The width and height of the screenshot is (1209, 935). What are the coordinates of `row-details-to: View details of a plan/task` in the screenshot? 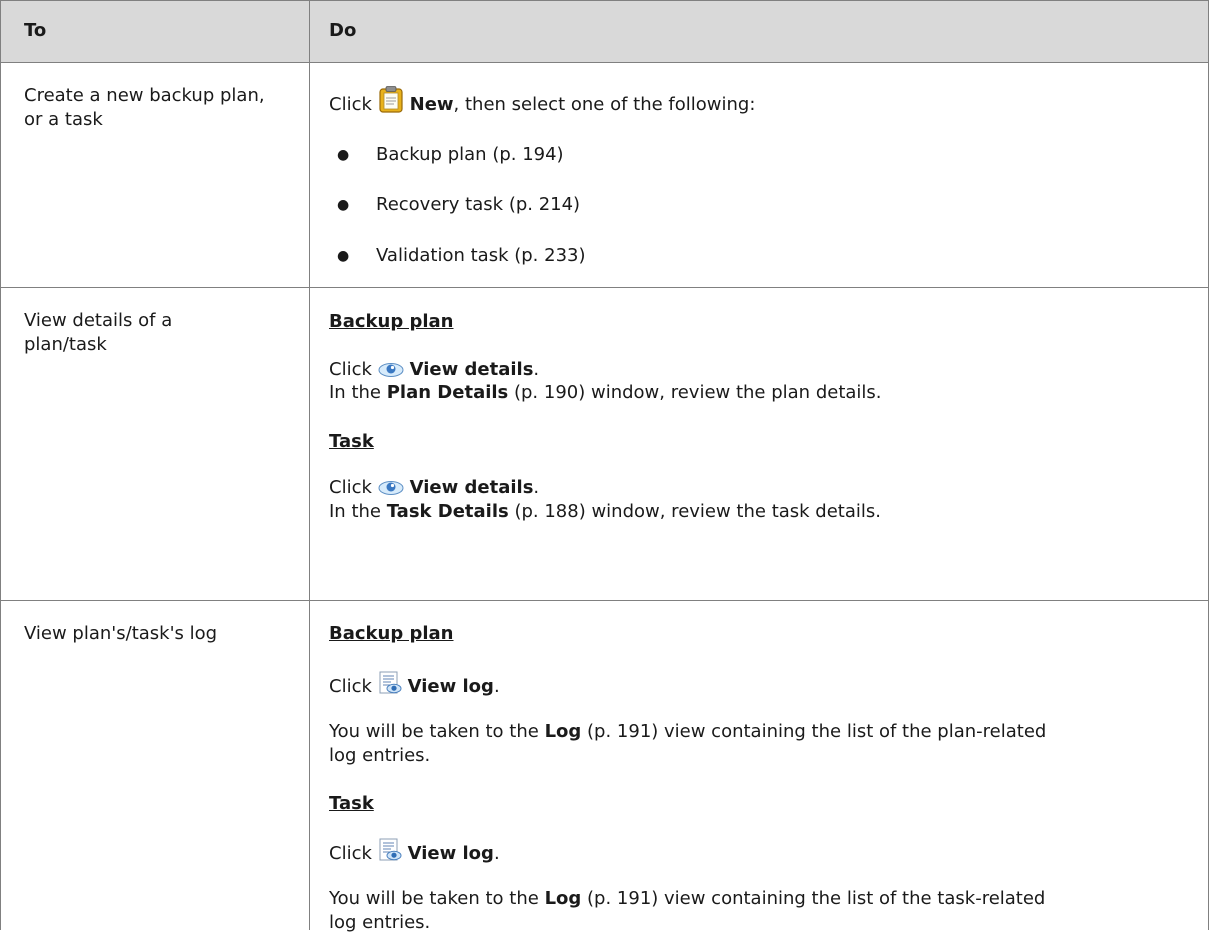 It's located at (98, 332).